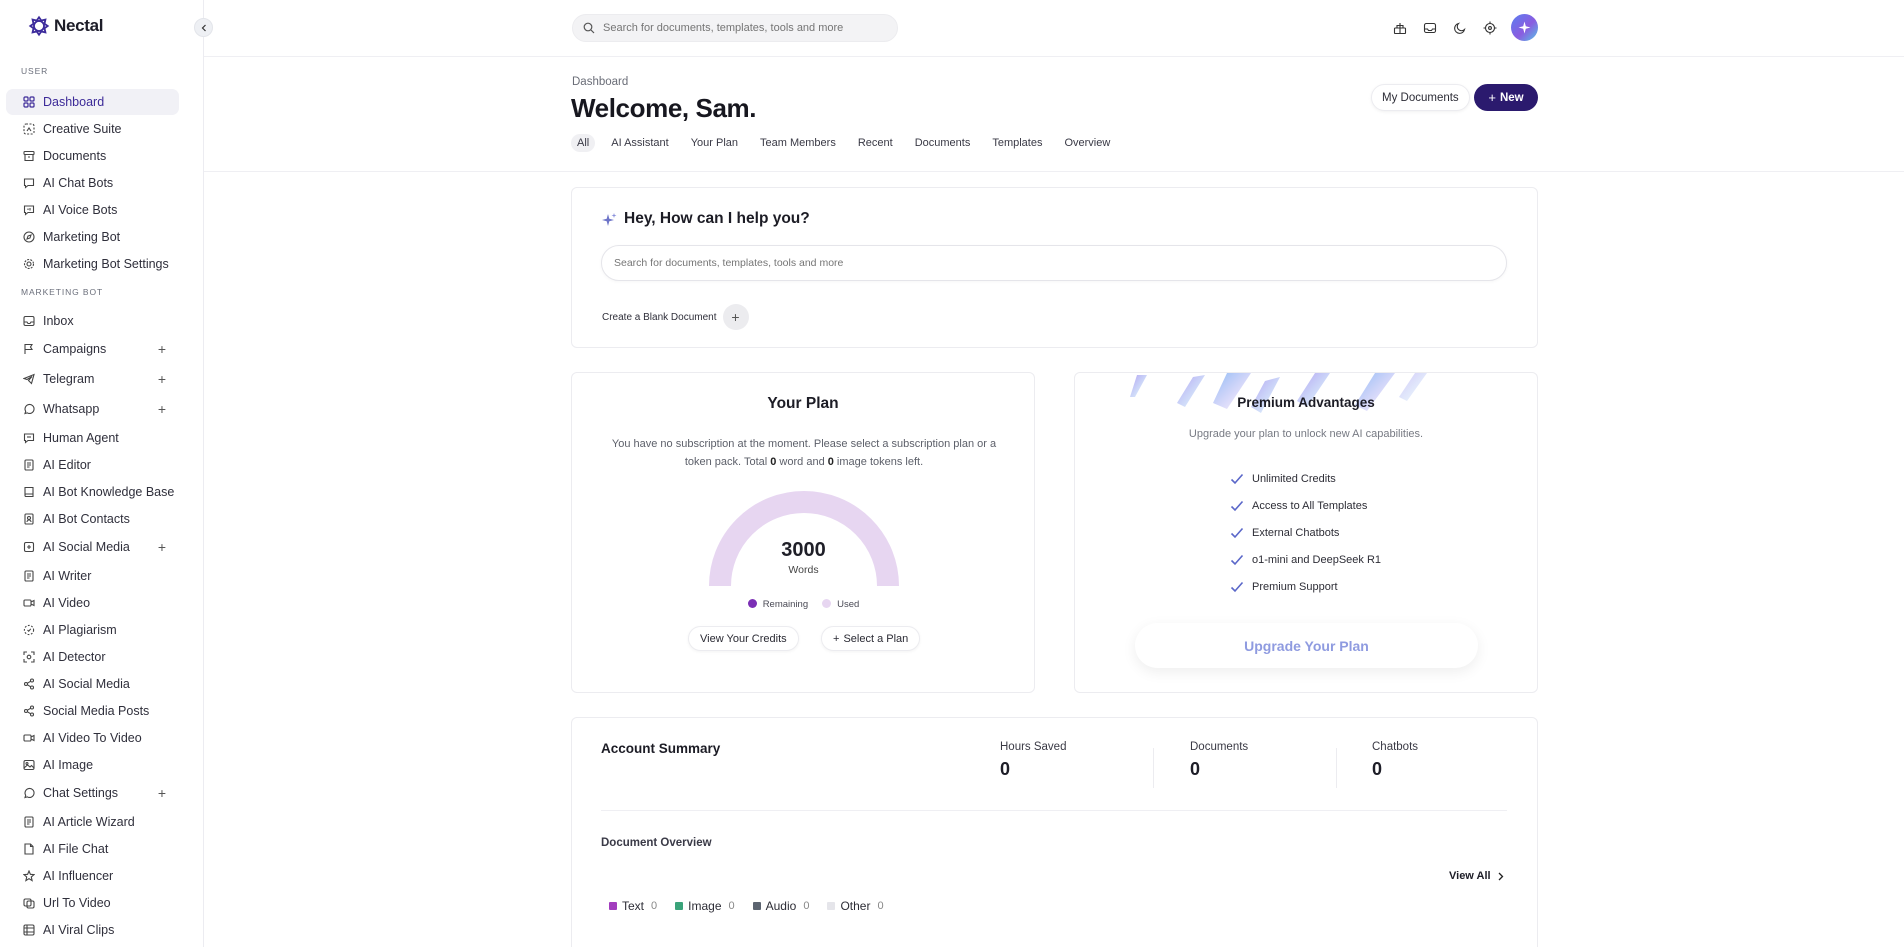 The image size is (1904, 947). I want to click on select-plan-button: + Select a Plan, so click(871, 638).